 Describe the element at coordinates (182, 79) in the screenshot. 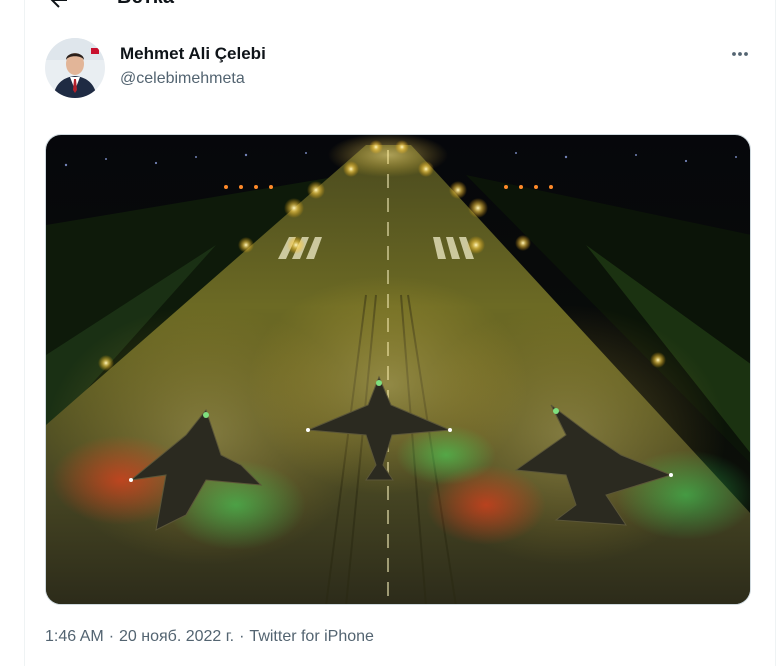

I see `author-handle: @celebimehmeta` at that location.